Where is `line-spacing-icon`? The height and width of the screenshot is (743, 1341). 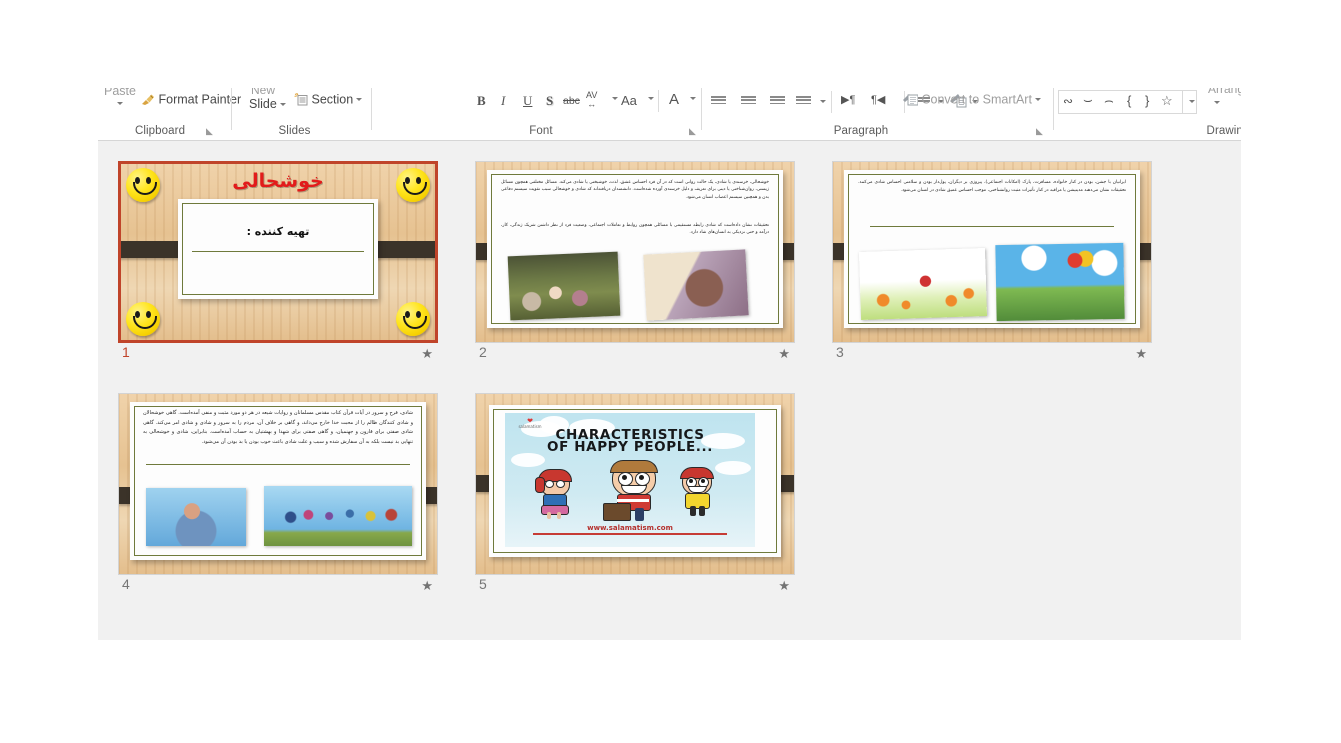
line-spacing-icon is located at coordinates (803, 101).